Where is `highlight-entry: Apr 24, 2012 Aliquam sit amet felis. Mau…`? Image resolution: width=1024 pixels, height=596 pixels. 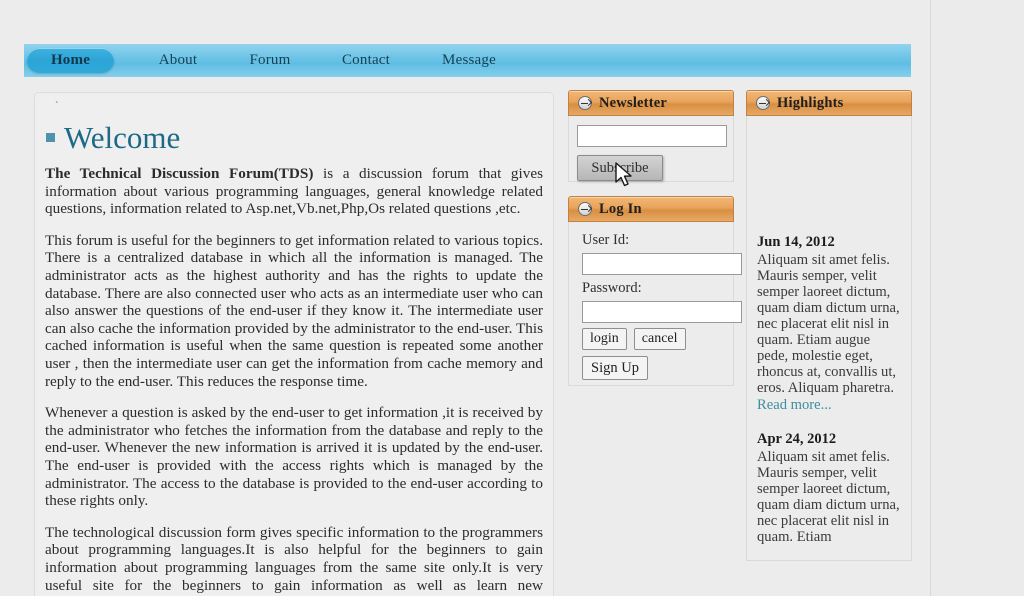 highlight-entry: Apr 24, 2012 Aliquam sit amet felis. Mau… is located at coordinates (829, 488).